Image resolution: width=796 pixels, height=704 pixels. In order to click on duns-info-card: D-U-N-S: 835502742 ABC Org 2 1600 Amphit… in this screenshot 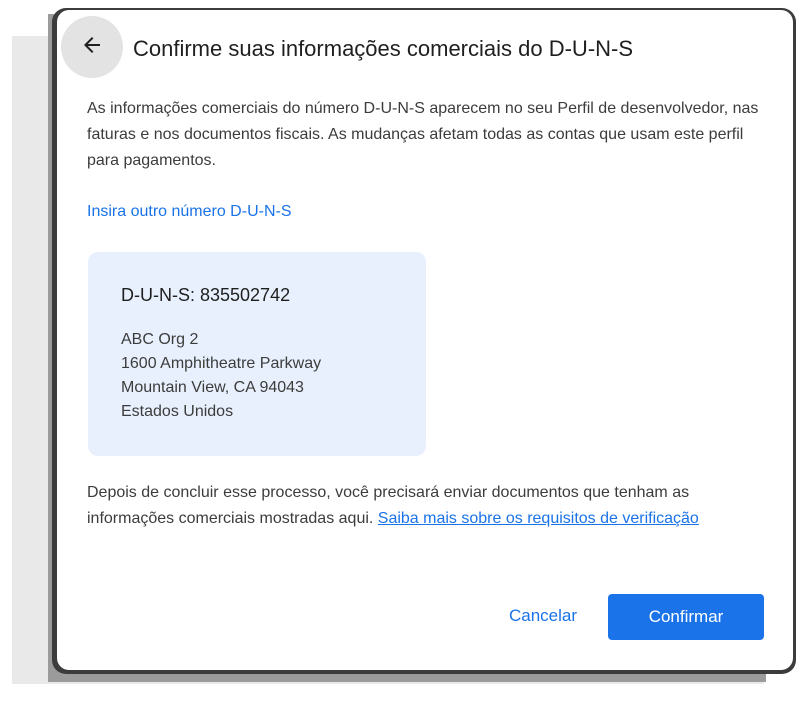, I will do `click(257, 354)`.